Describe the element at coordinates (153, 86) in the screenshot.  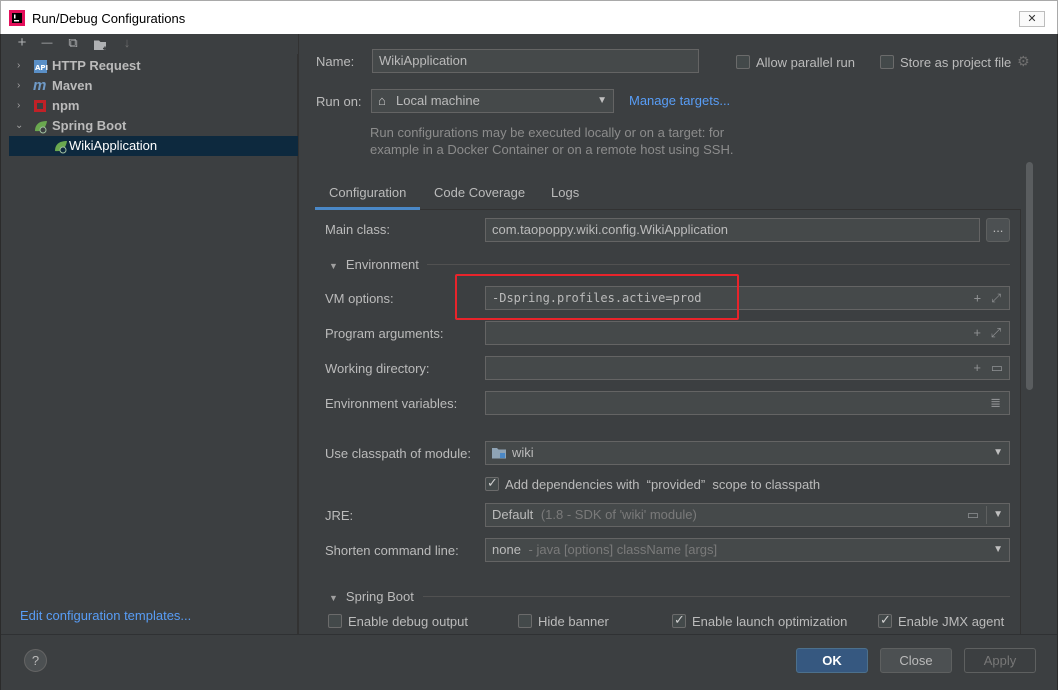
I see `tree-item-maven: › m Maven` at that location.